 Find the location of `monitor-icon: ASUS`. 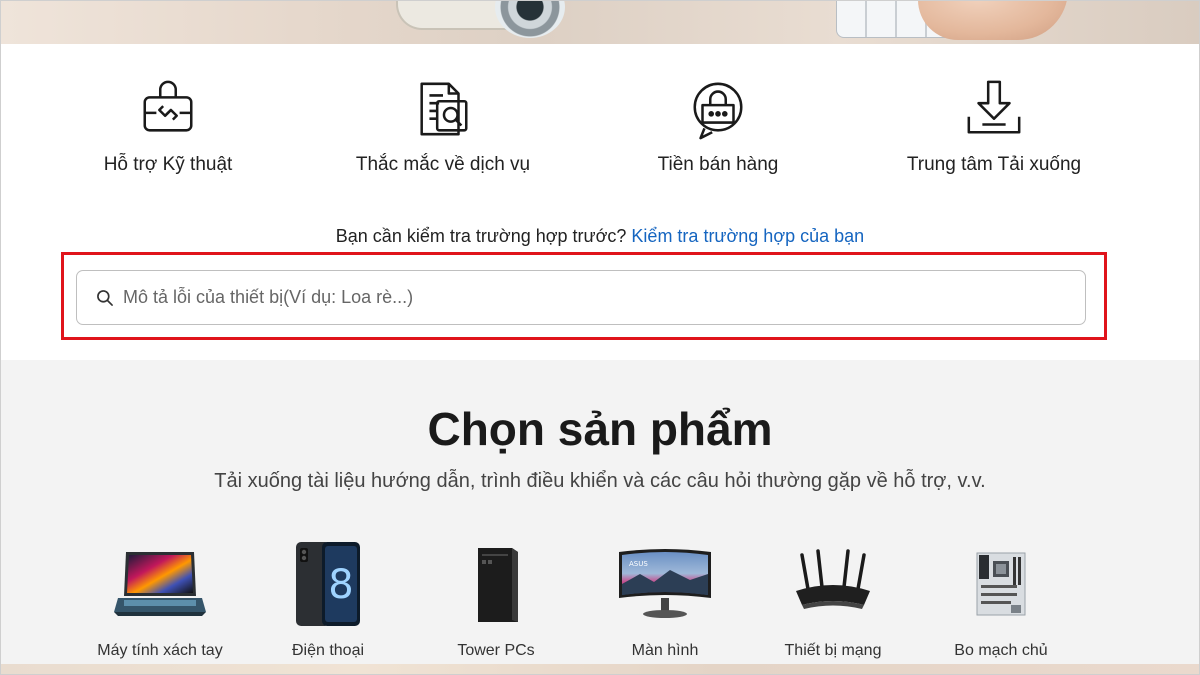

monitor-icon: ASUS is located at coordinates (665, 583).